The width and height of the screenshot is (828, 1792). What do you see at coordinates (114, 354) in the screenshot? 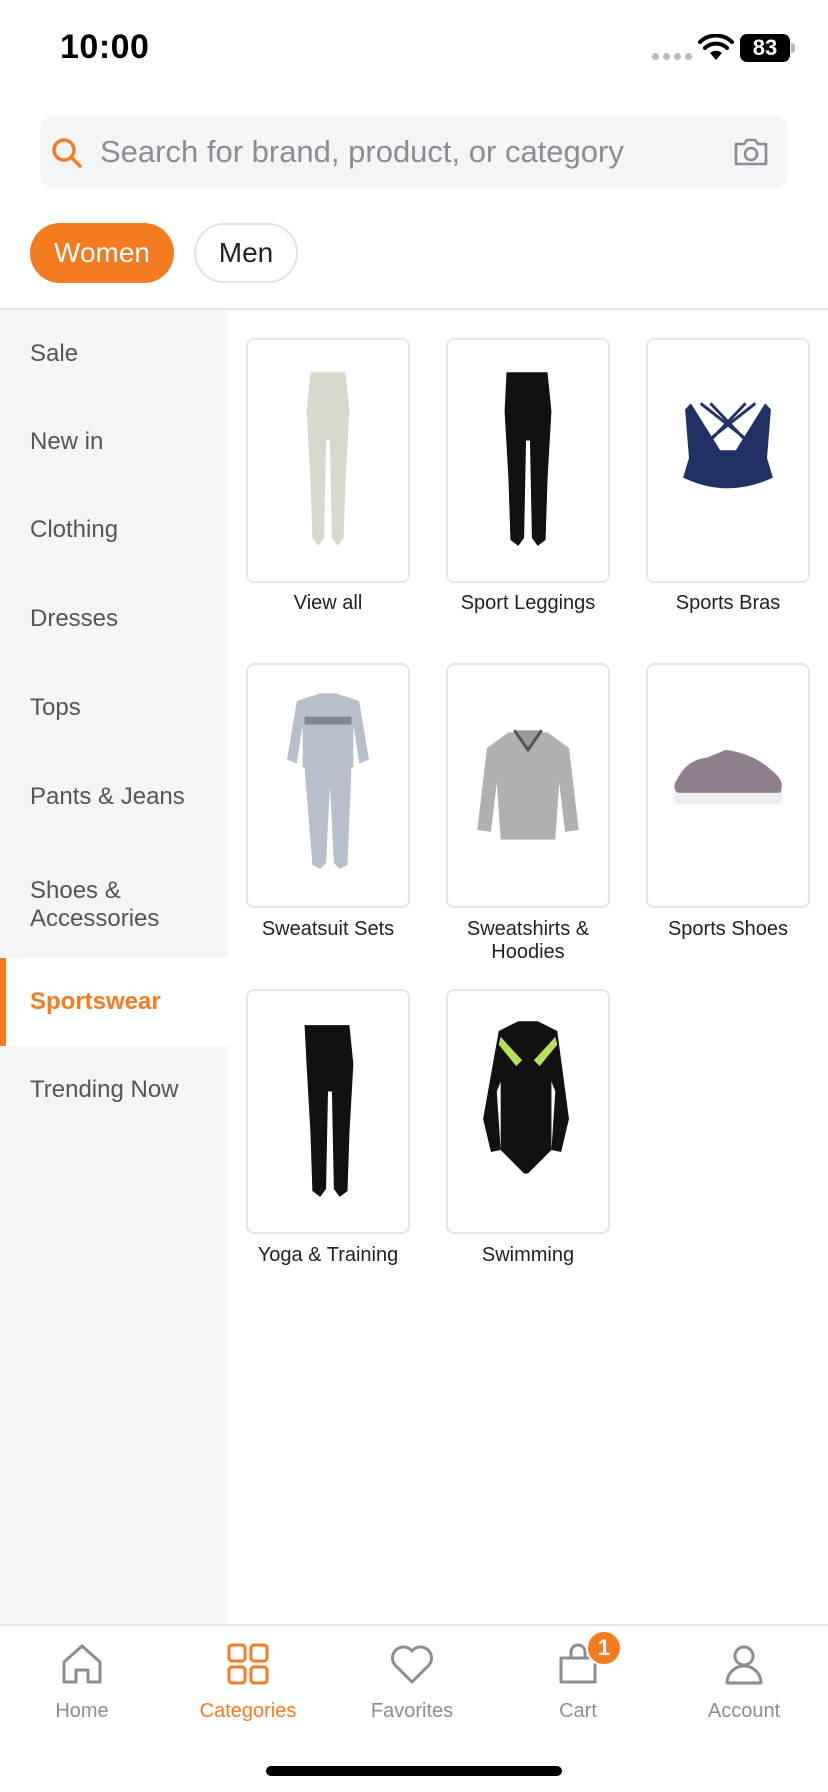
I see `sidebar-item-sale: Sale` at bounding box center [114, 354].